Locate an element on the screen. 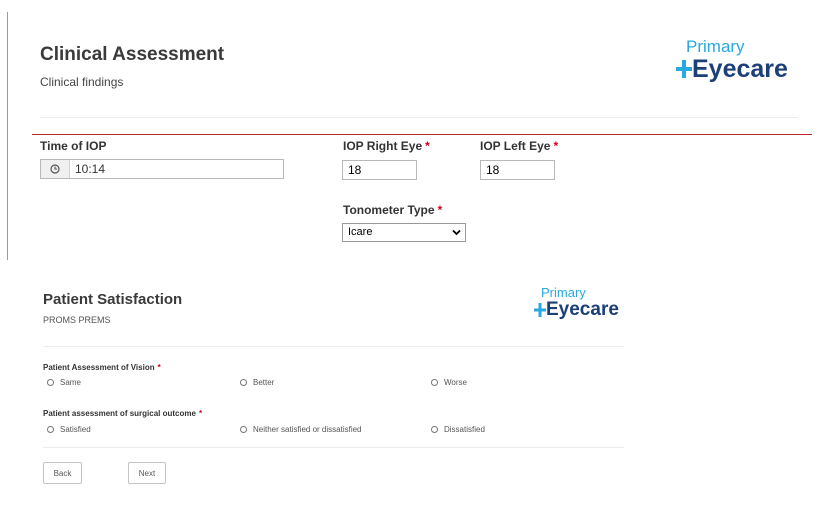  accent-divider is located at coordinates (422, 134).